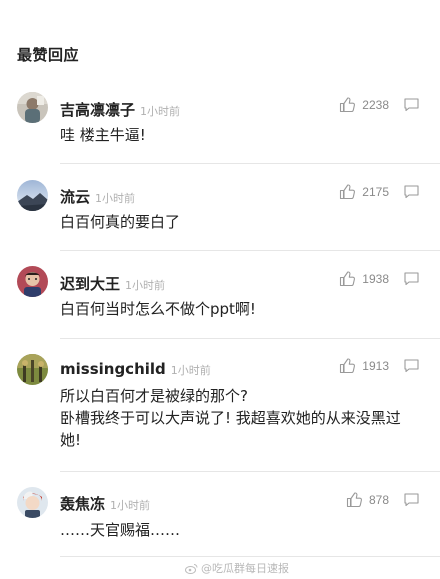 Image resolution: width=440 pixels, height=579 pixels. I want to click on username: 吉高凛凛子, so click(97, 109).